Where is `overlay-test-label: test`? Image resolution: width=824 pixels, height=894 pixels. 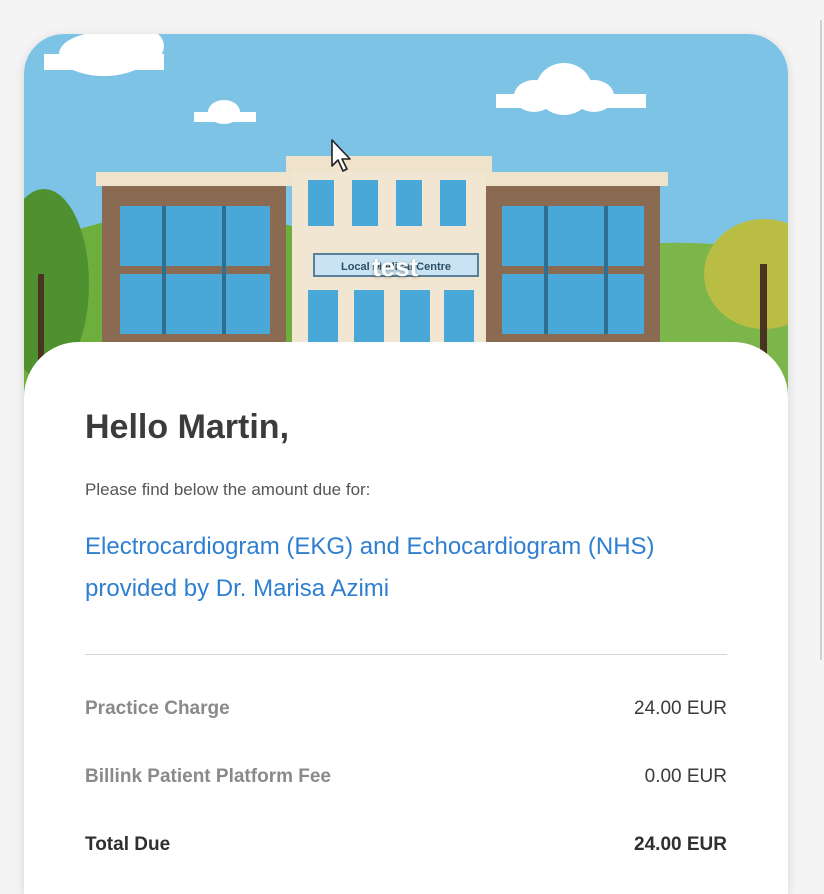 overlay-test-label: test is located at coordinates (395, 267).